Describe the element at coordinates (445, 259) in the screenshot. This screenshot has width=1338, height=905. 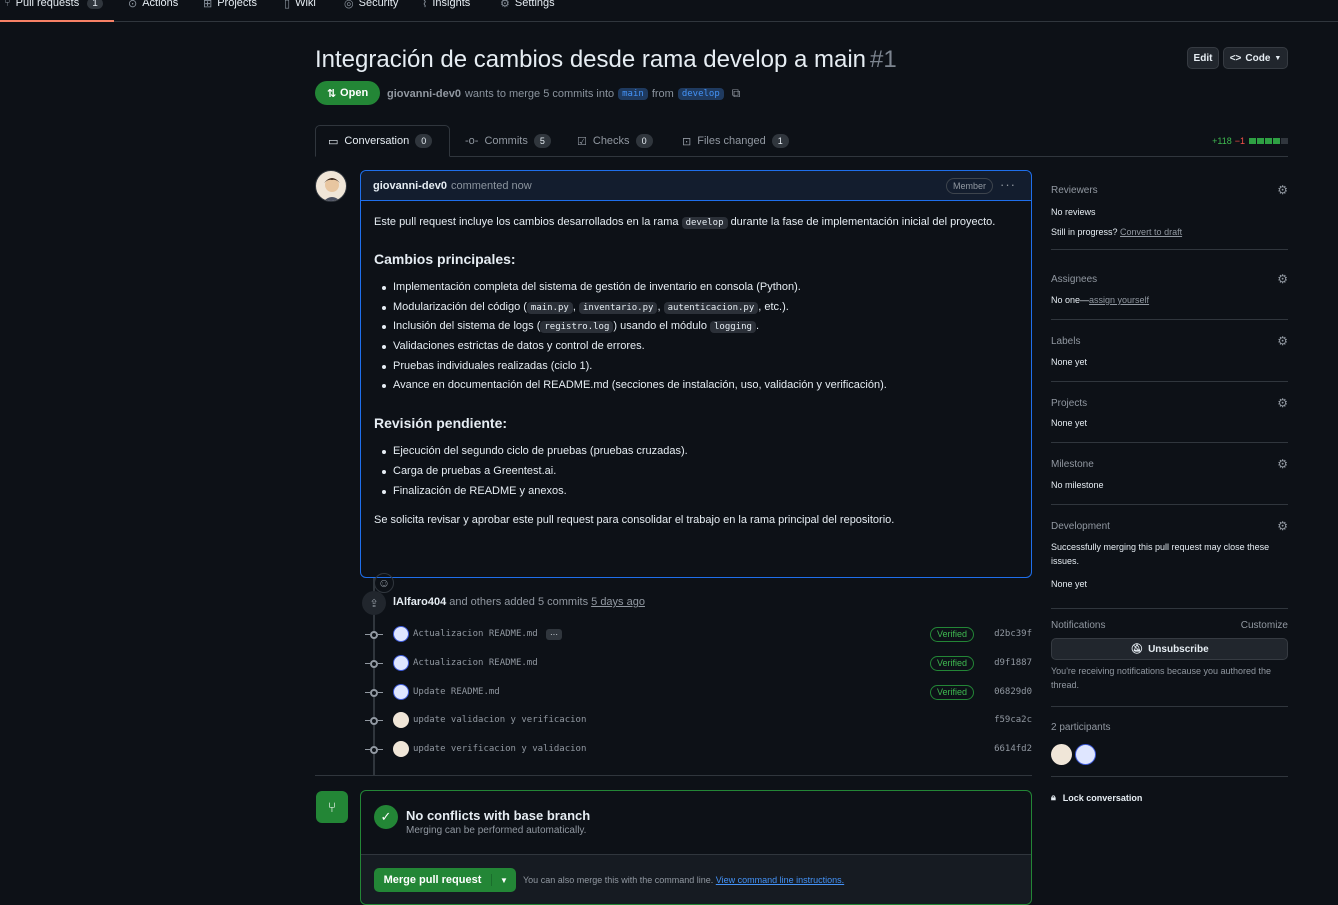
I see `heading-changes: Cambios principales:` at that location.